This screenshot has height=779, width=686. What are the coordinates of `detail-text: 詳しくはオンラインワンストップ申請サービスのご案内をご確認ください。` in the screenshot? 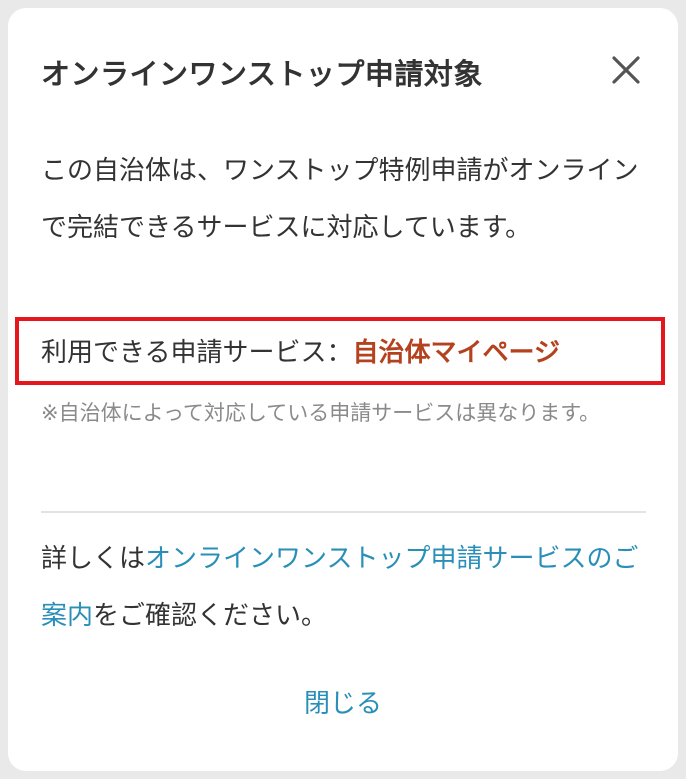 It's located at (347, 588).